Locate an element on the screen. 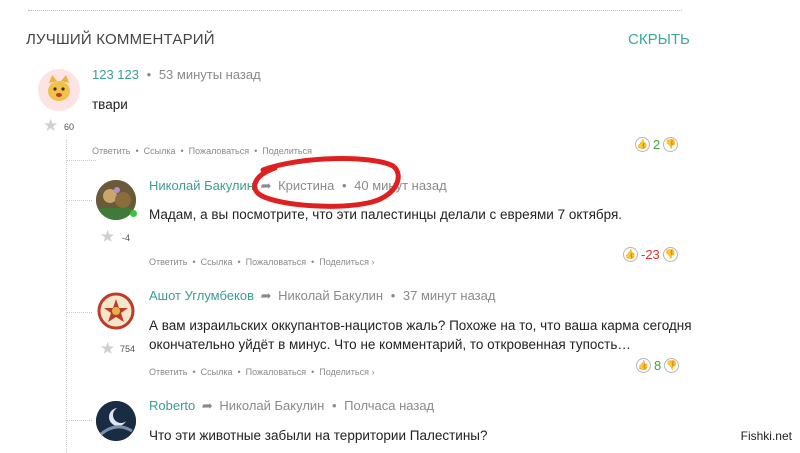  section-title: ЛУЧШИЙ КОММЕНТАРИЙ is located at coordinates (120, 39).